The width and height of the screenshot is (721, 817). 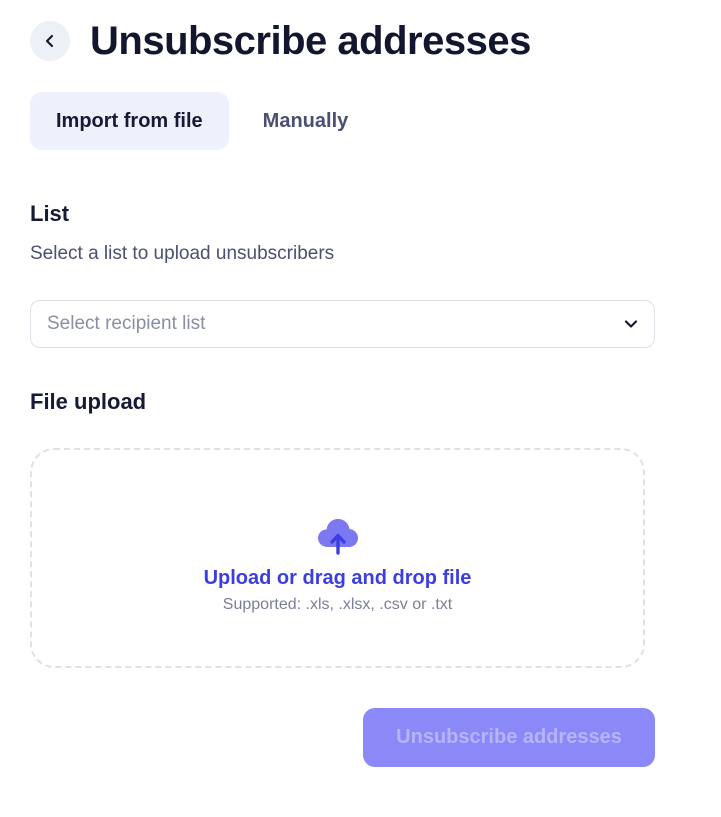 What do you see at coordinates (88, 401) in the screenshot?
I see `file-upload-section-title: File upload` at bounding box center [88, 401].